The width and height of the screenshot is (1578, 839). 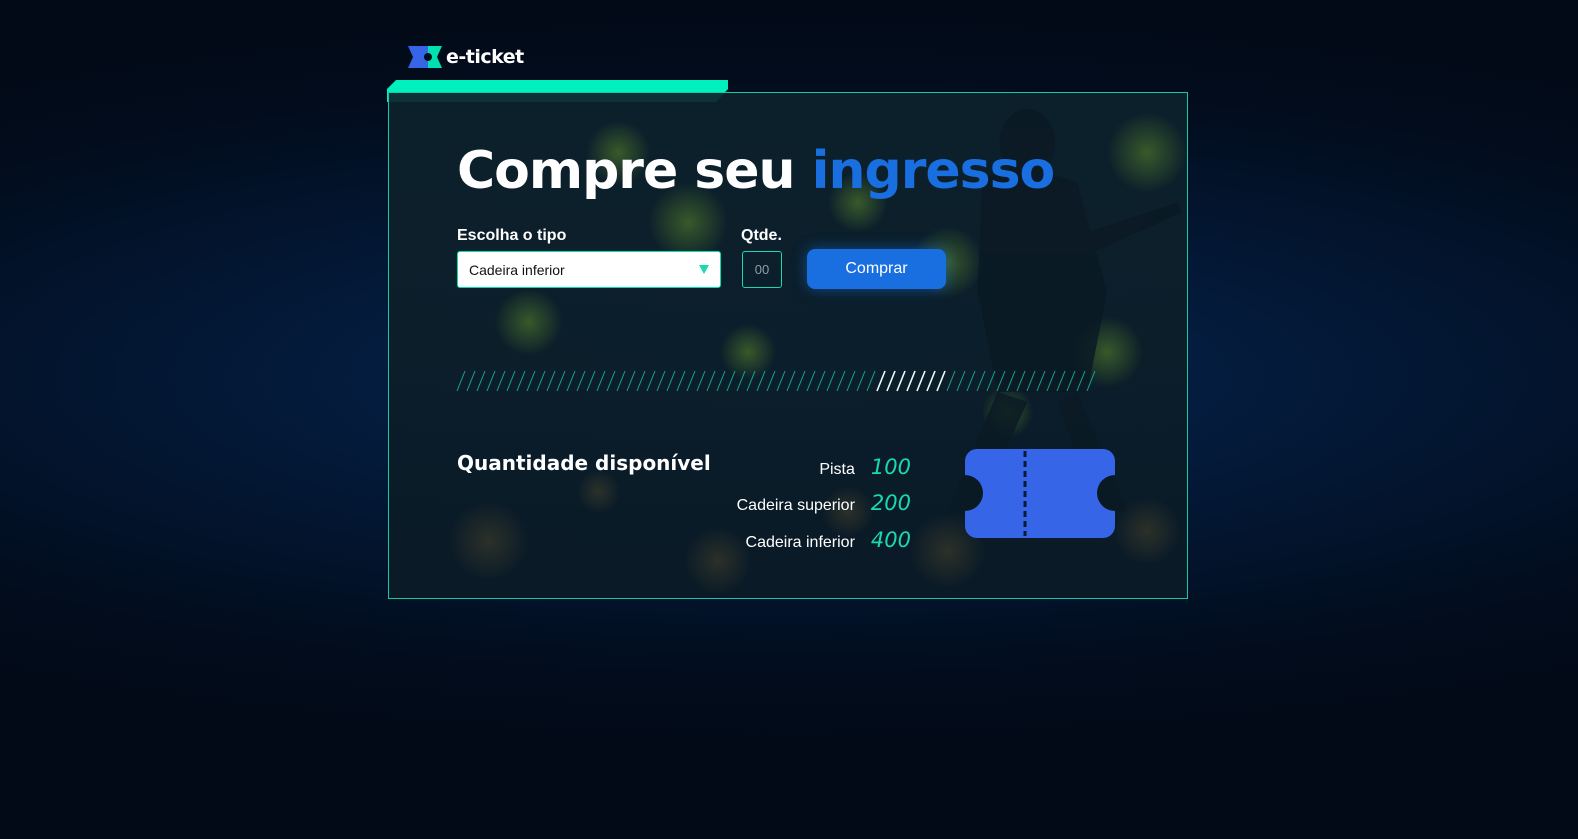 I want to click on quantity-label: Qtde., so click(x=761, y=235).